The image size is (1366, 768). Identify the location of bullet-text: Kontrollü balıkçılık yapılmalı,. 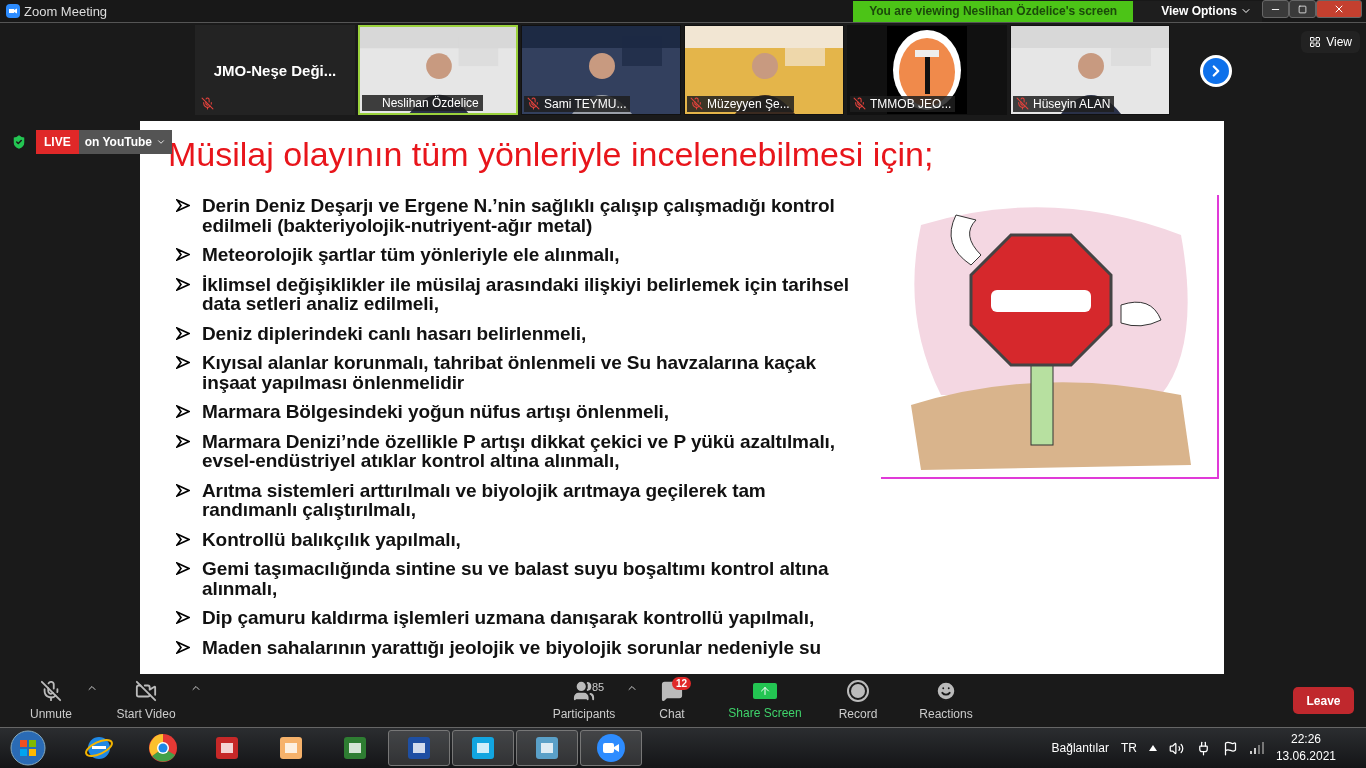
(331, 539).